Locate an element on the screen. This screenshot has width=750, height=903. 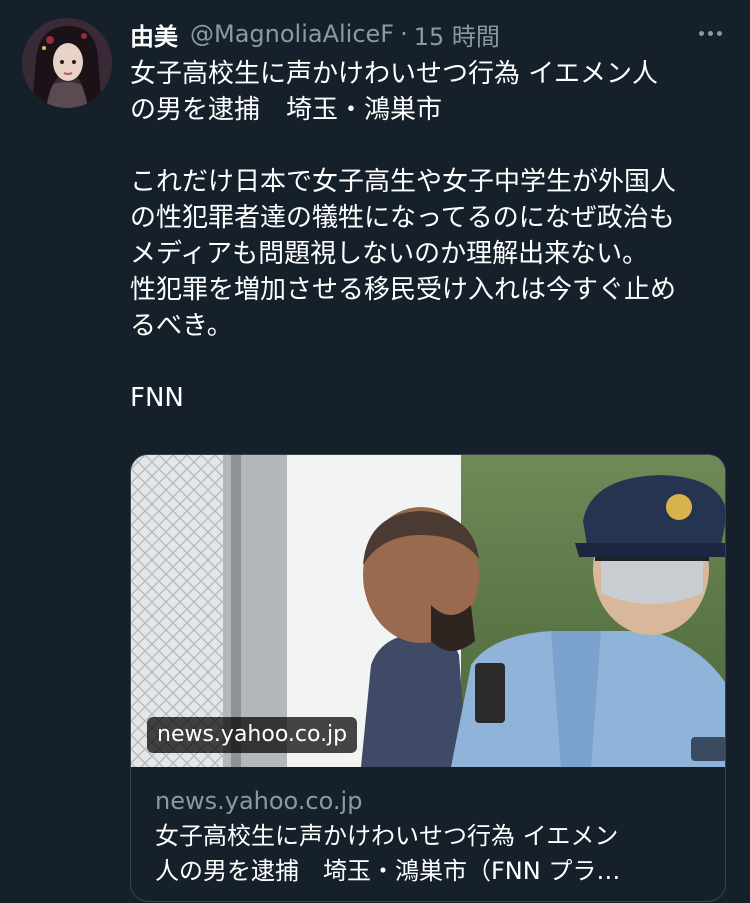
user-handle: @MagnoliaAliceF is located at coordinates (292, 34).